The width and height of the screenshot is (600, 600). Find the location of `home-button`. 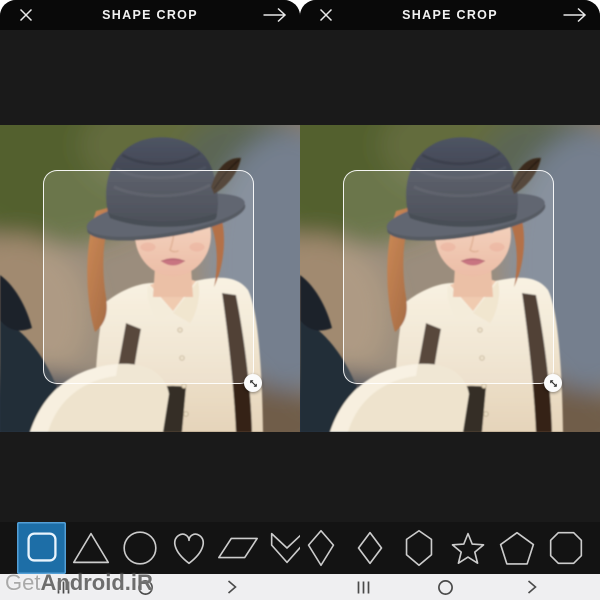

home-button is located at coordinates (445, 587).